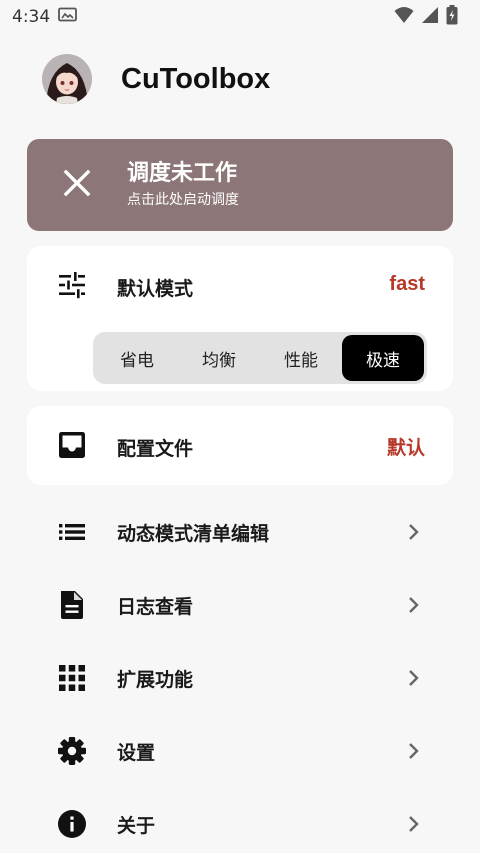 The height and width of the screenshot is (853, 480). What do you see at coordinates (430, 17) in the screenshot?
I see `signal-icon` at bounding box center [430, 17].